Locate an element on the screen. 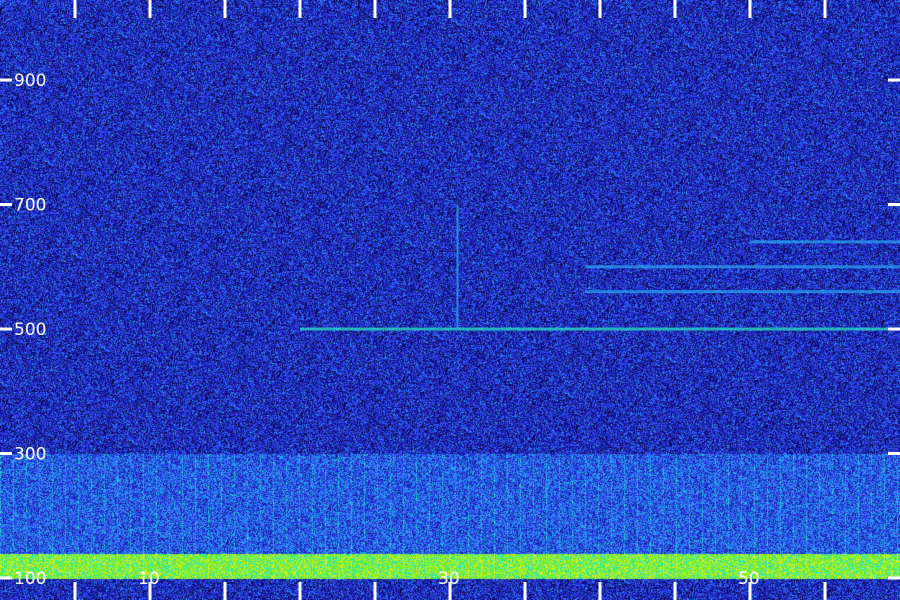 The image size is (900, 600). y-tick-label-700: 700 is located at coordinates (30, 206).